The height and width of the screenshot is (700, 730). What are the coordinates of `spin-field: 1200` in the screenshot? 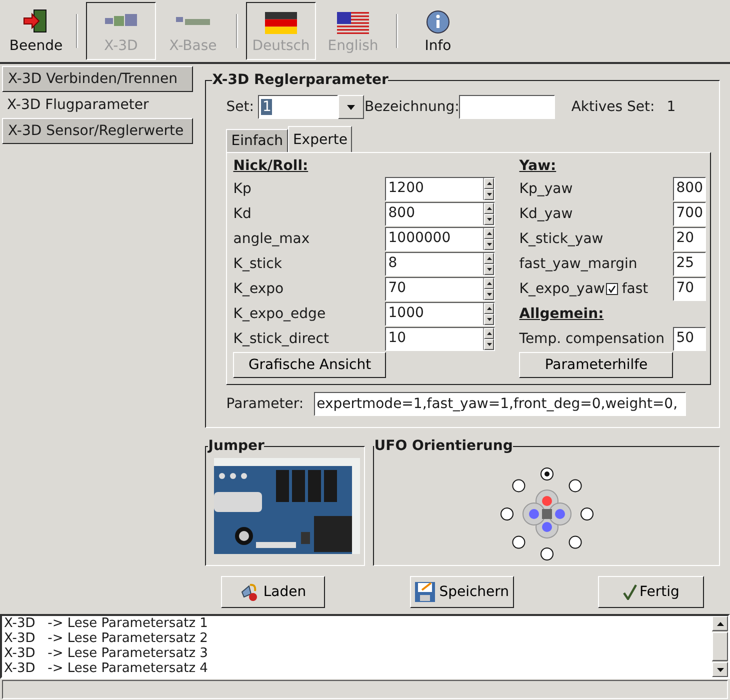 It's located at (440, 188).